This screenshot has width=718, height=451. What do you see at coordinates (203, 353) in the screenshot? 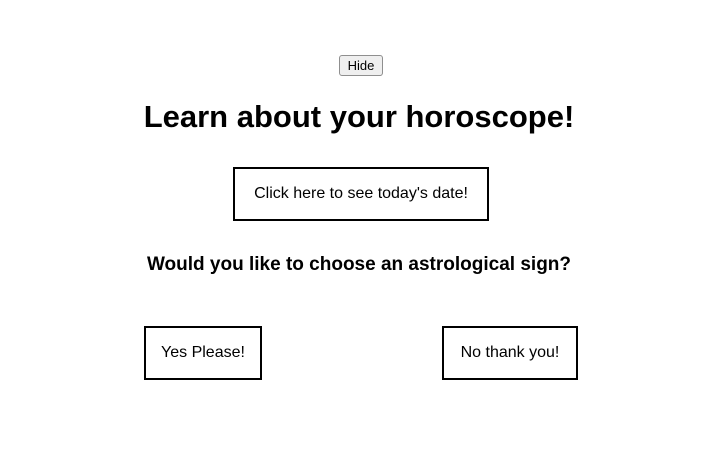
I see `yes-please-button: Yes Please!` at bounding box center [203, 353].